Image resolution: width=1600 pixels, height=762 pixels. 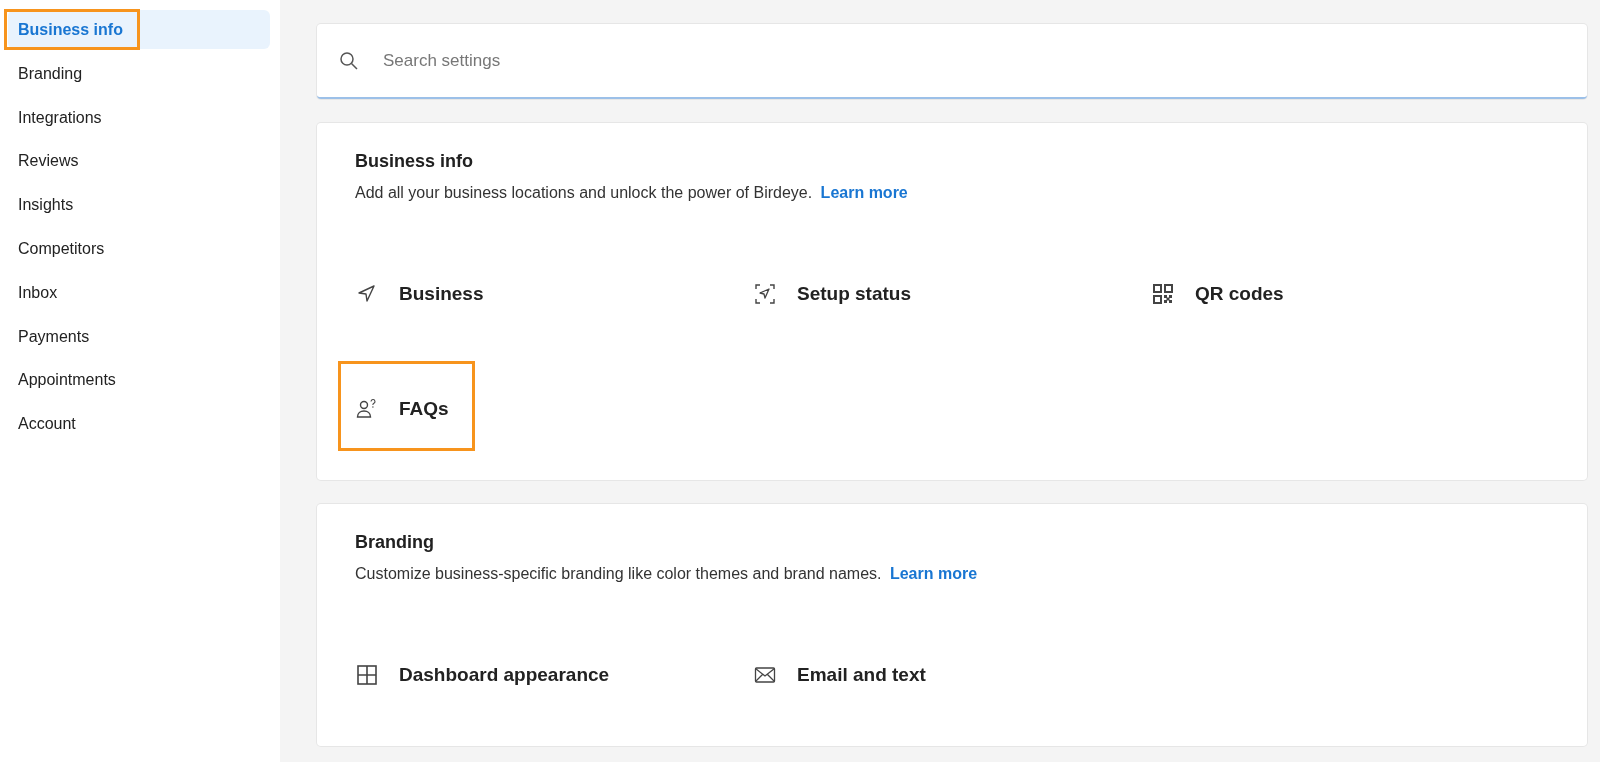 I want to click on search-bar: Search settings, so click(x=952, y=61).